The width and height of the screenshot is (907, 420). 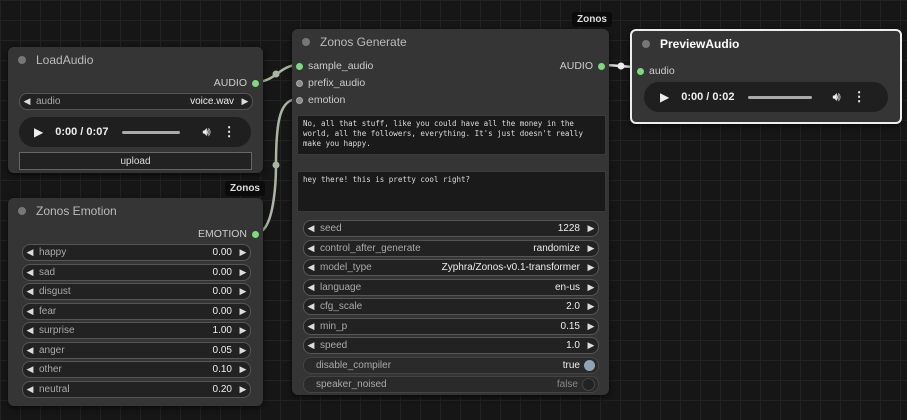 I want to click on audio-player: ▶ 0:00 / 0:07 🔊︎ ⋮, so click(x=135, y=132).